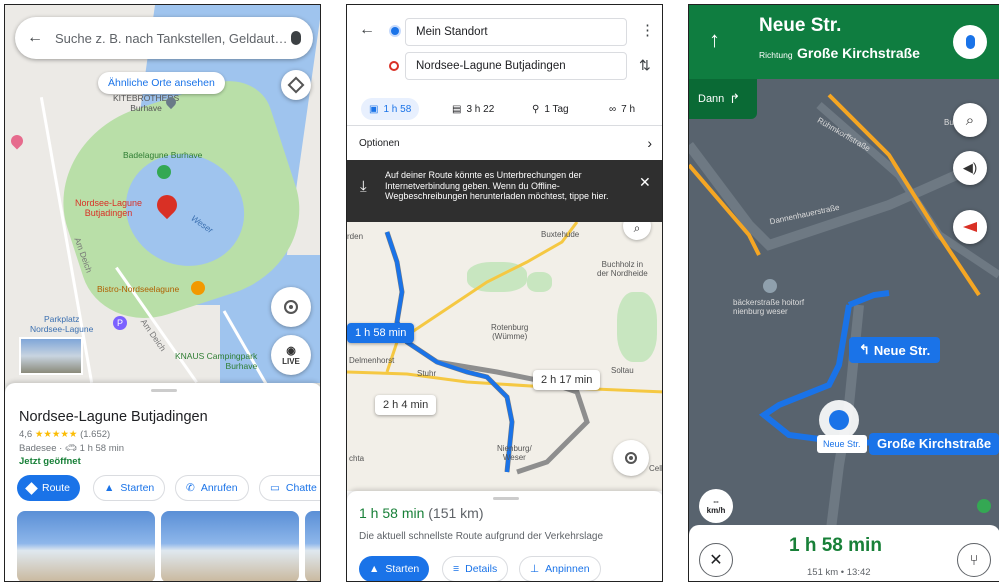 The height and width of the screenshot is (582, 999). I want to click on restaurant-icon, so click(198, 288).